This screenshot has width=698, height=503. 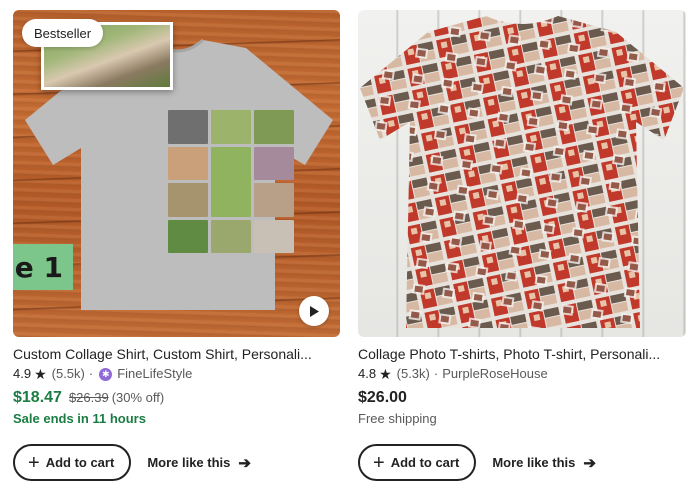 What do you see at coordinates (522, 398) in the screenshot?
I see `price-row: $26.00` at bounding box center [522, 398].